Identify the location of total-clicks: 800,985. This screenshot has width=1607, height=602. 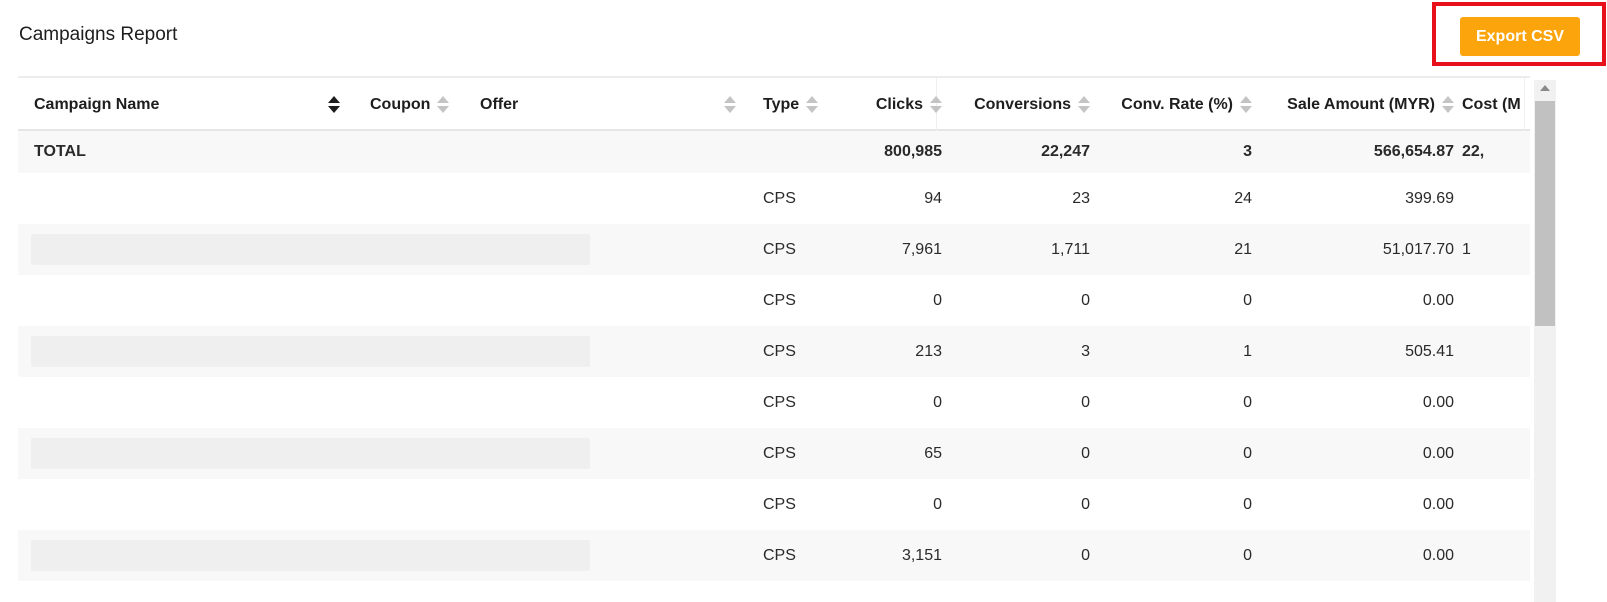
(913, 151).